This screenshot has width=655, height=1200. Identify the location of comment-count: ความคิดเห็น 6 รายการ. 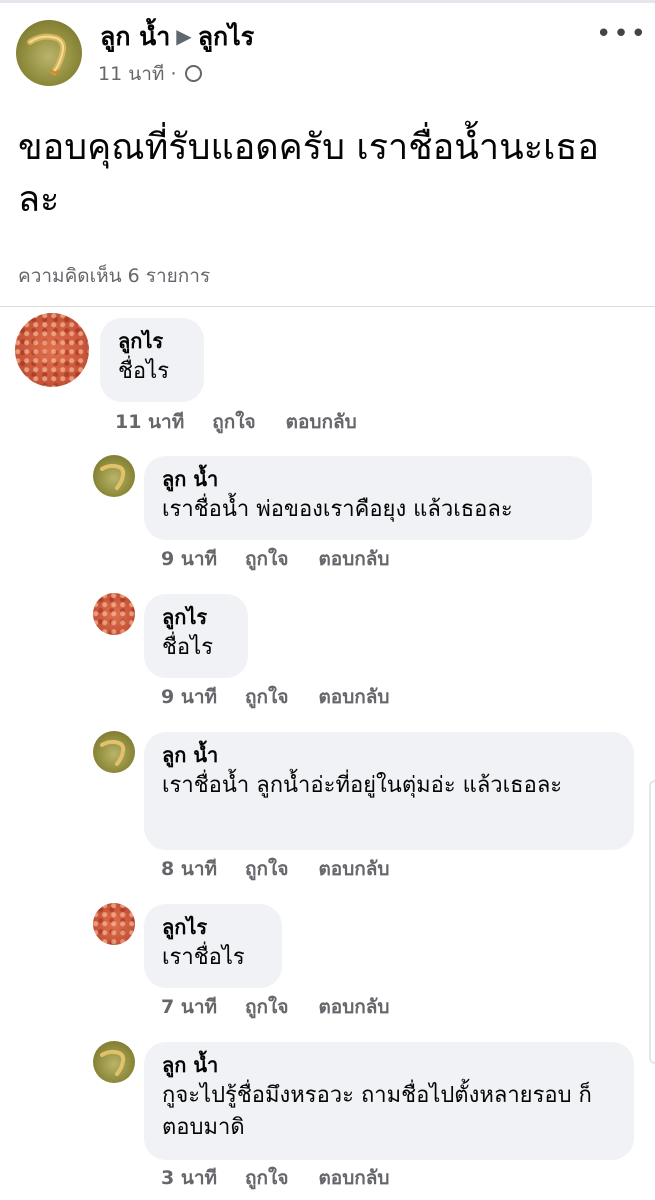
(114, 276).